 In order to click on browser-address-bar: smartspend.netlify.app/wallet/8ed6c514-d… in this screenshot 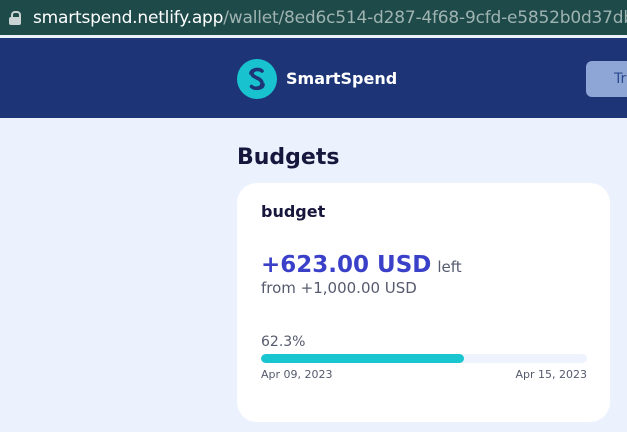, I will do `click(313, 17)`.